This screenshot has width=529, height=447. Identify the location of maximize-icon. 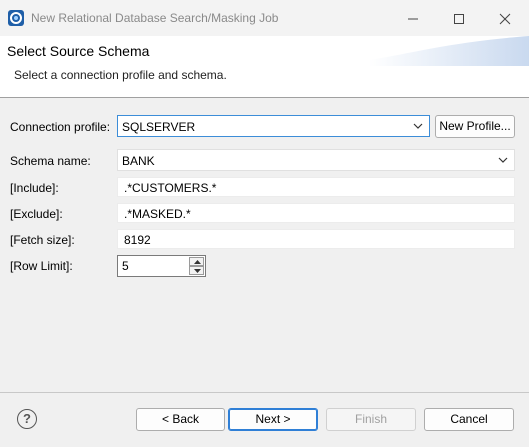
(459, 19).